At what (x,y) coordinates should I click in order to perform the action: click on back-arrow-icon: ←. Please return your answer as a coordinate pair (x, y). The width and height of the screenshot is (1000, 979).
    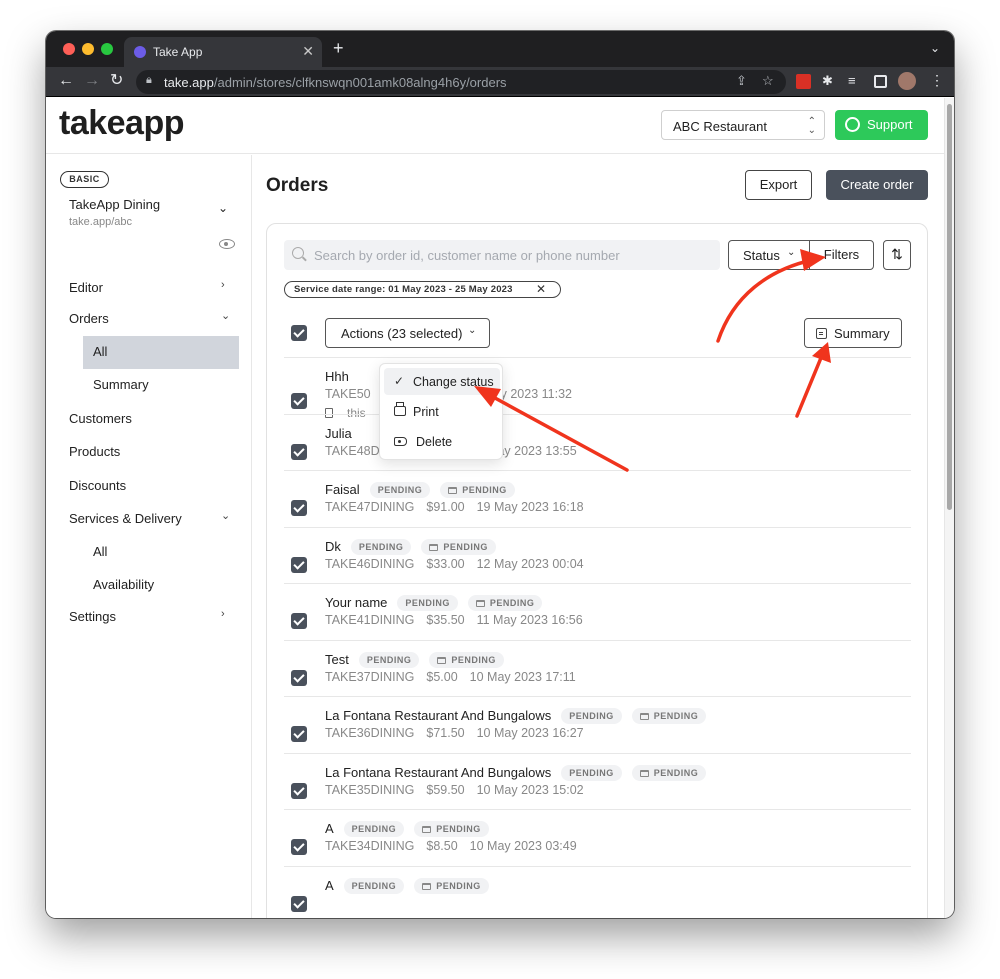
    Looking at the image, I should click on (66, 81).